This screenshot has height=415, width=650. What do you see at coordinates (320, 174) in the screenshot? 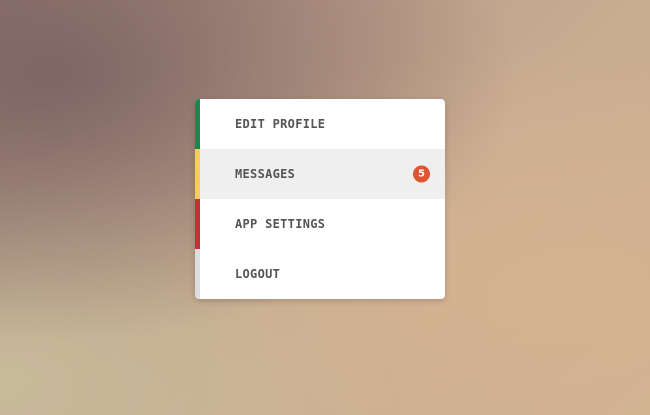
I see `menu-item-messages: MESSAGES 5` at bounding box center [320, 174].